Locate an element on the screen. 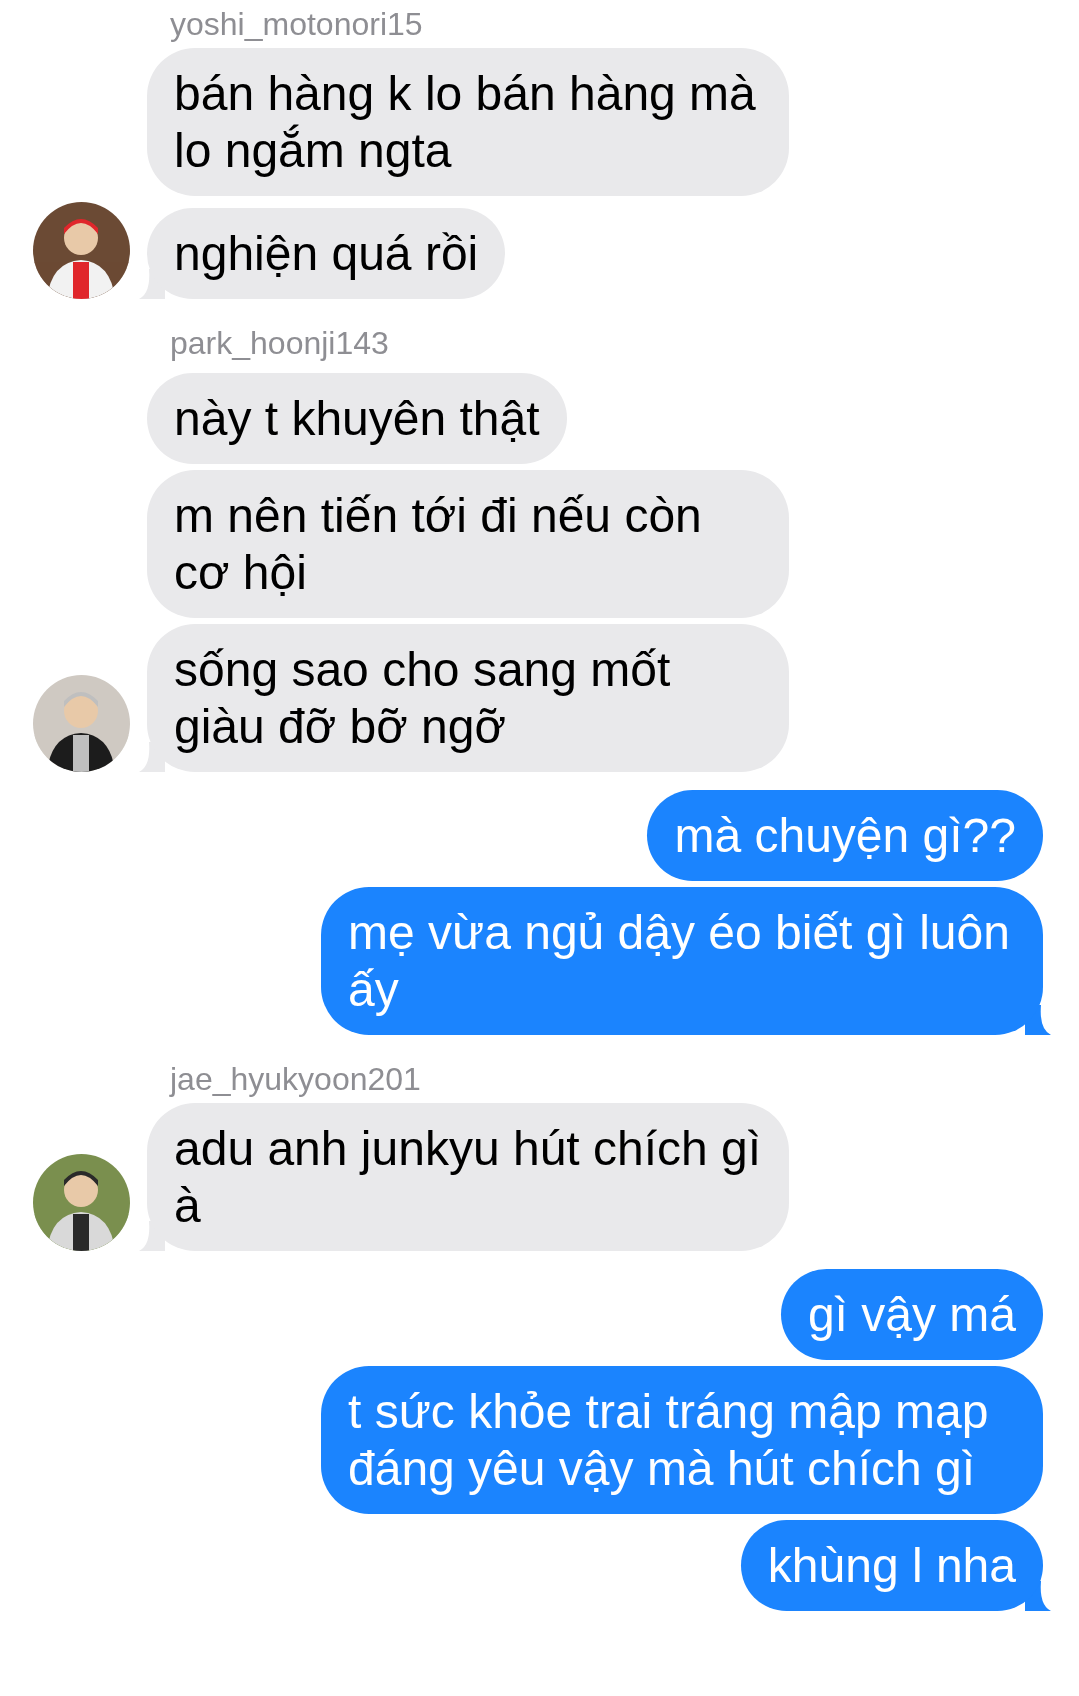  message-bubble: adu anh junkyu hút chích gì à is located at coordinates (468, 1177).